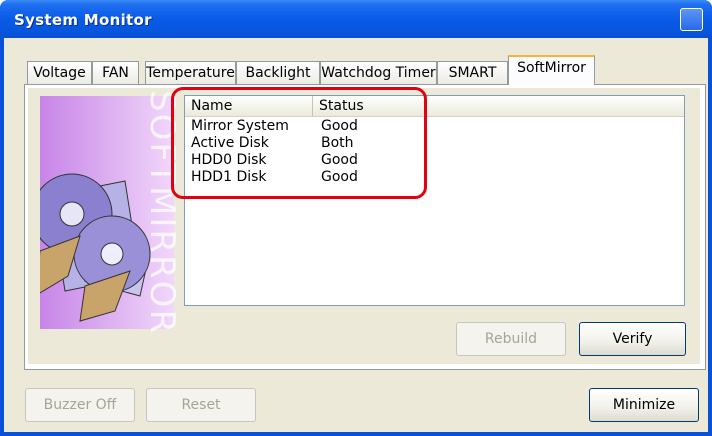 This screenshot has height=436, width=712. Describe the element at coordinates (115, 72) in the screenshot. I see `tab-fan: FAN` at that location.